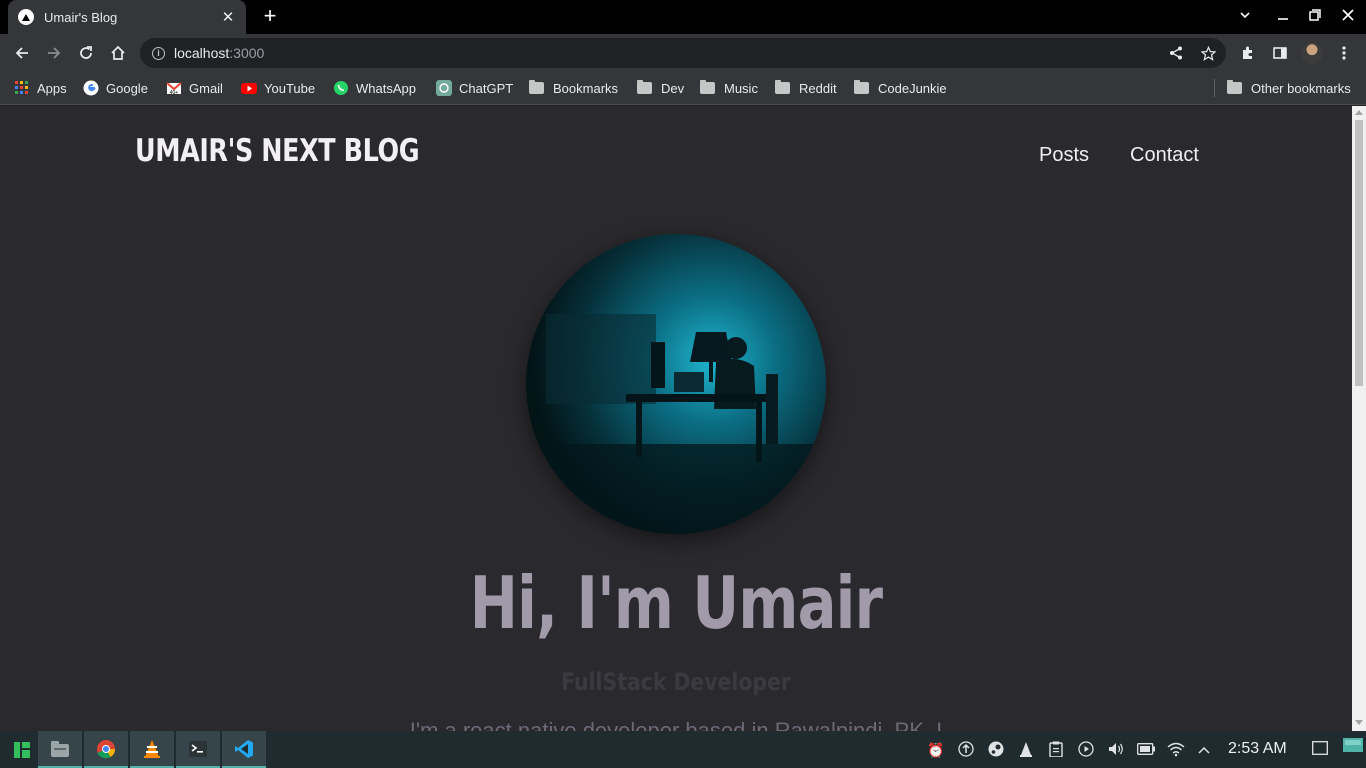 Image resolution: width=1366 pixels, height=768 pixels. I want to click on url-host: localhost, so click(202, 53).